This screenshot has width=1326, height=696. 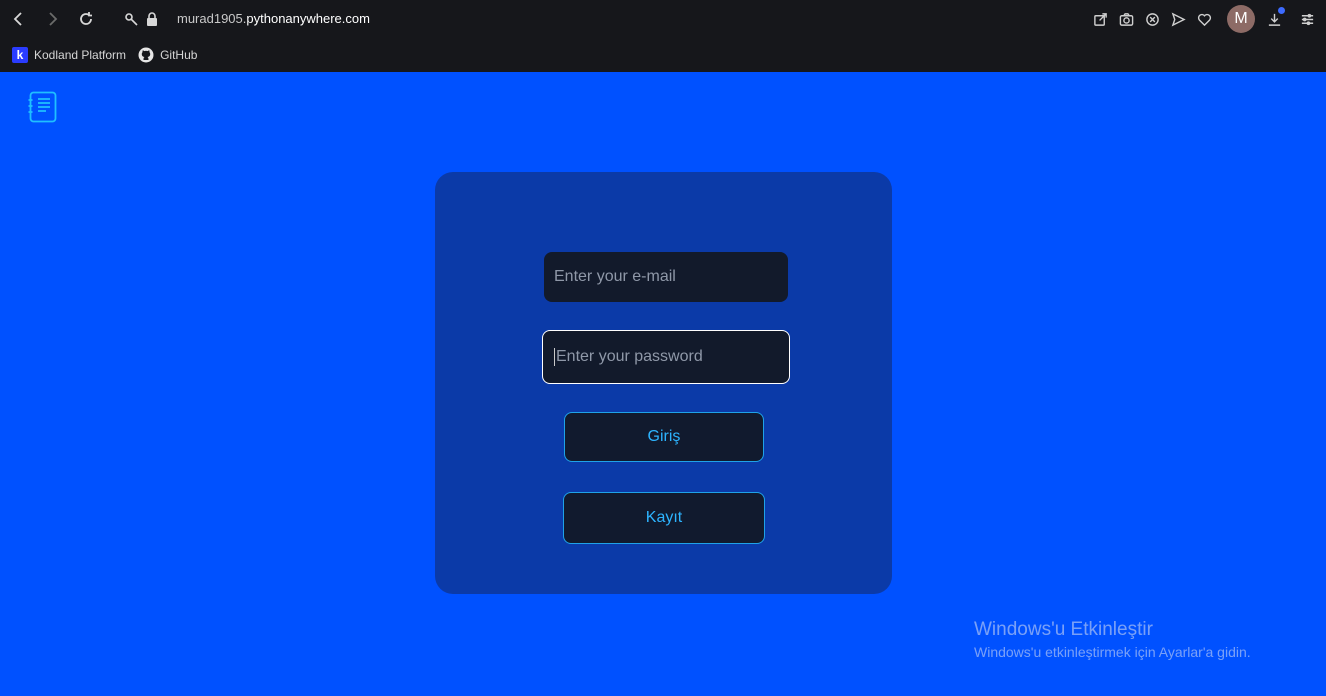 I want to click on browser-toolbar: murad1905.pythonanywhere.com M, so click(x=663, y=19).